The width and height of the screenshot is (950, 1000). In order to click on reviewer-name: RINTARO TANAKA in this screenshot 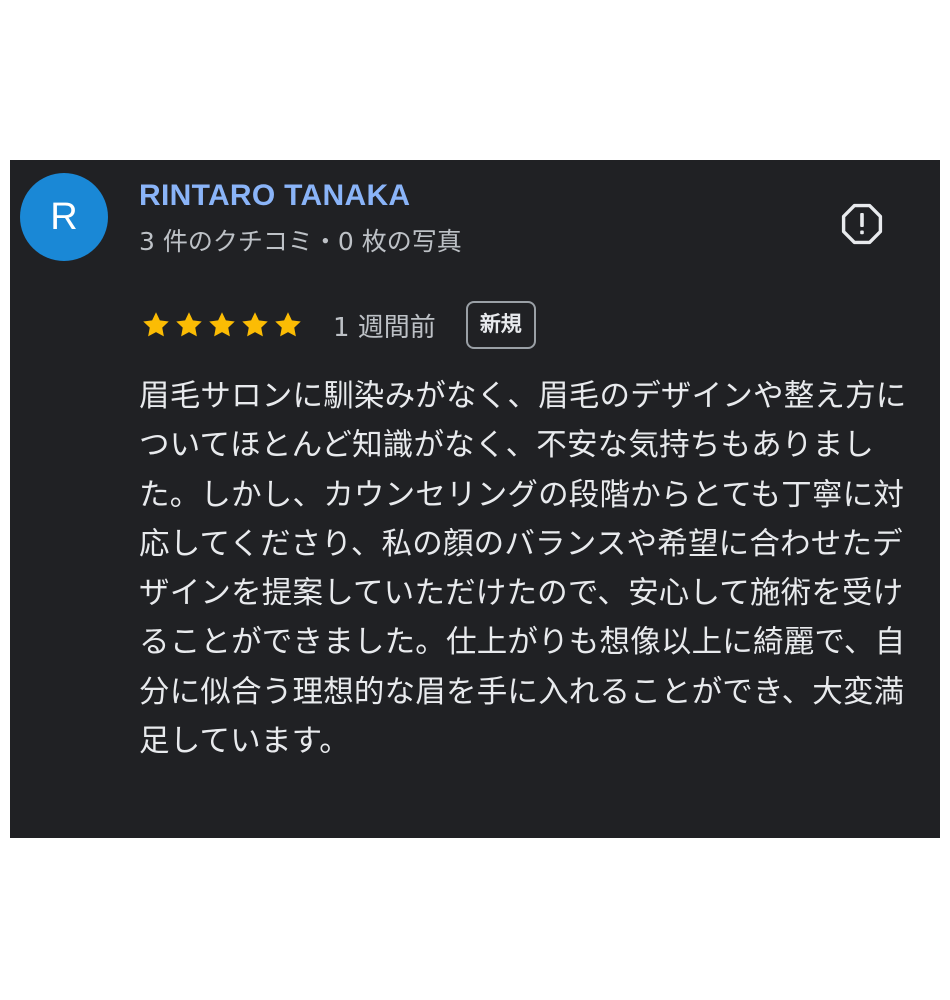, I will do `click(274, 196)`.